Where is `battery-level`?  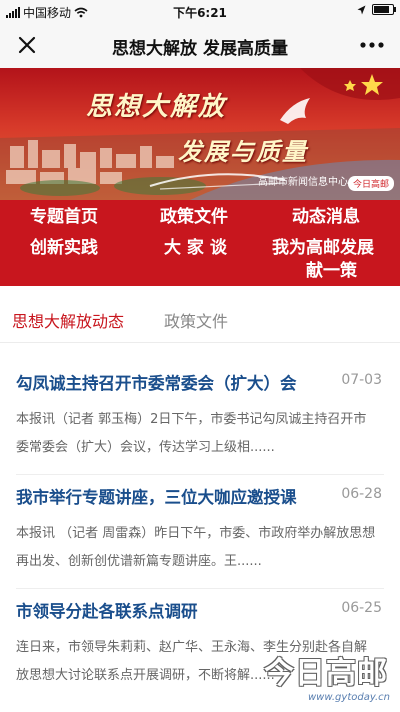
battery-level is located at coordinates (381, 9).